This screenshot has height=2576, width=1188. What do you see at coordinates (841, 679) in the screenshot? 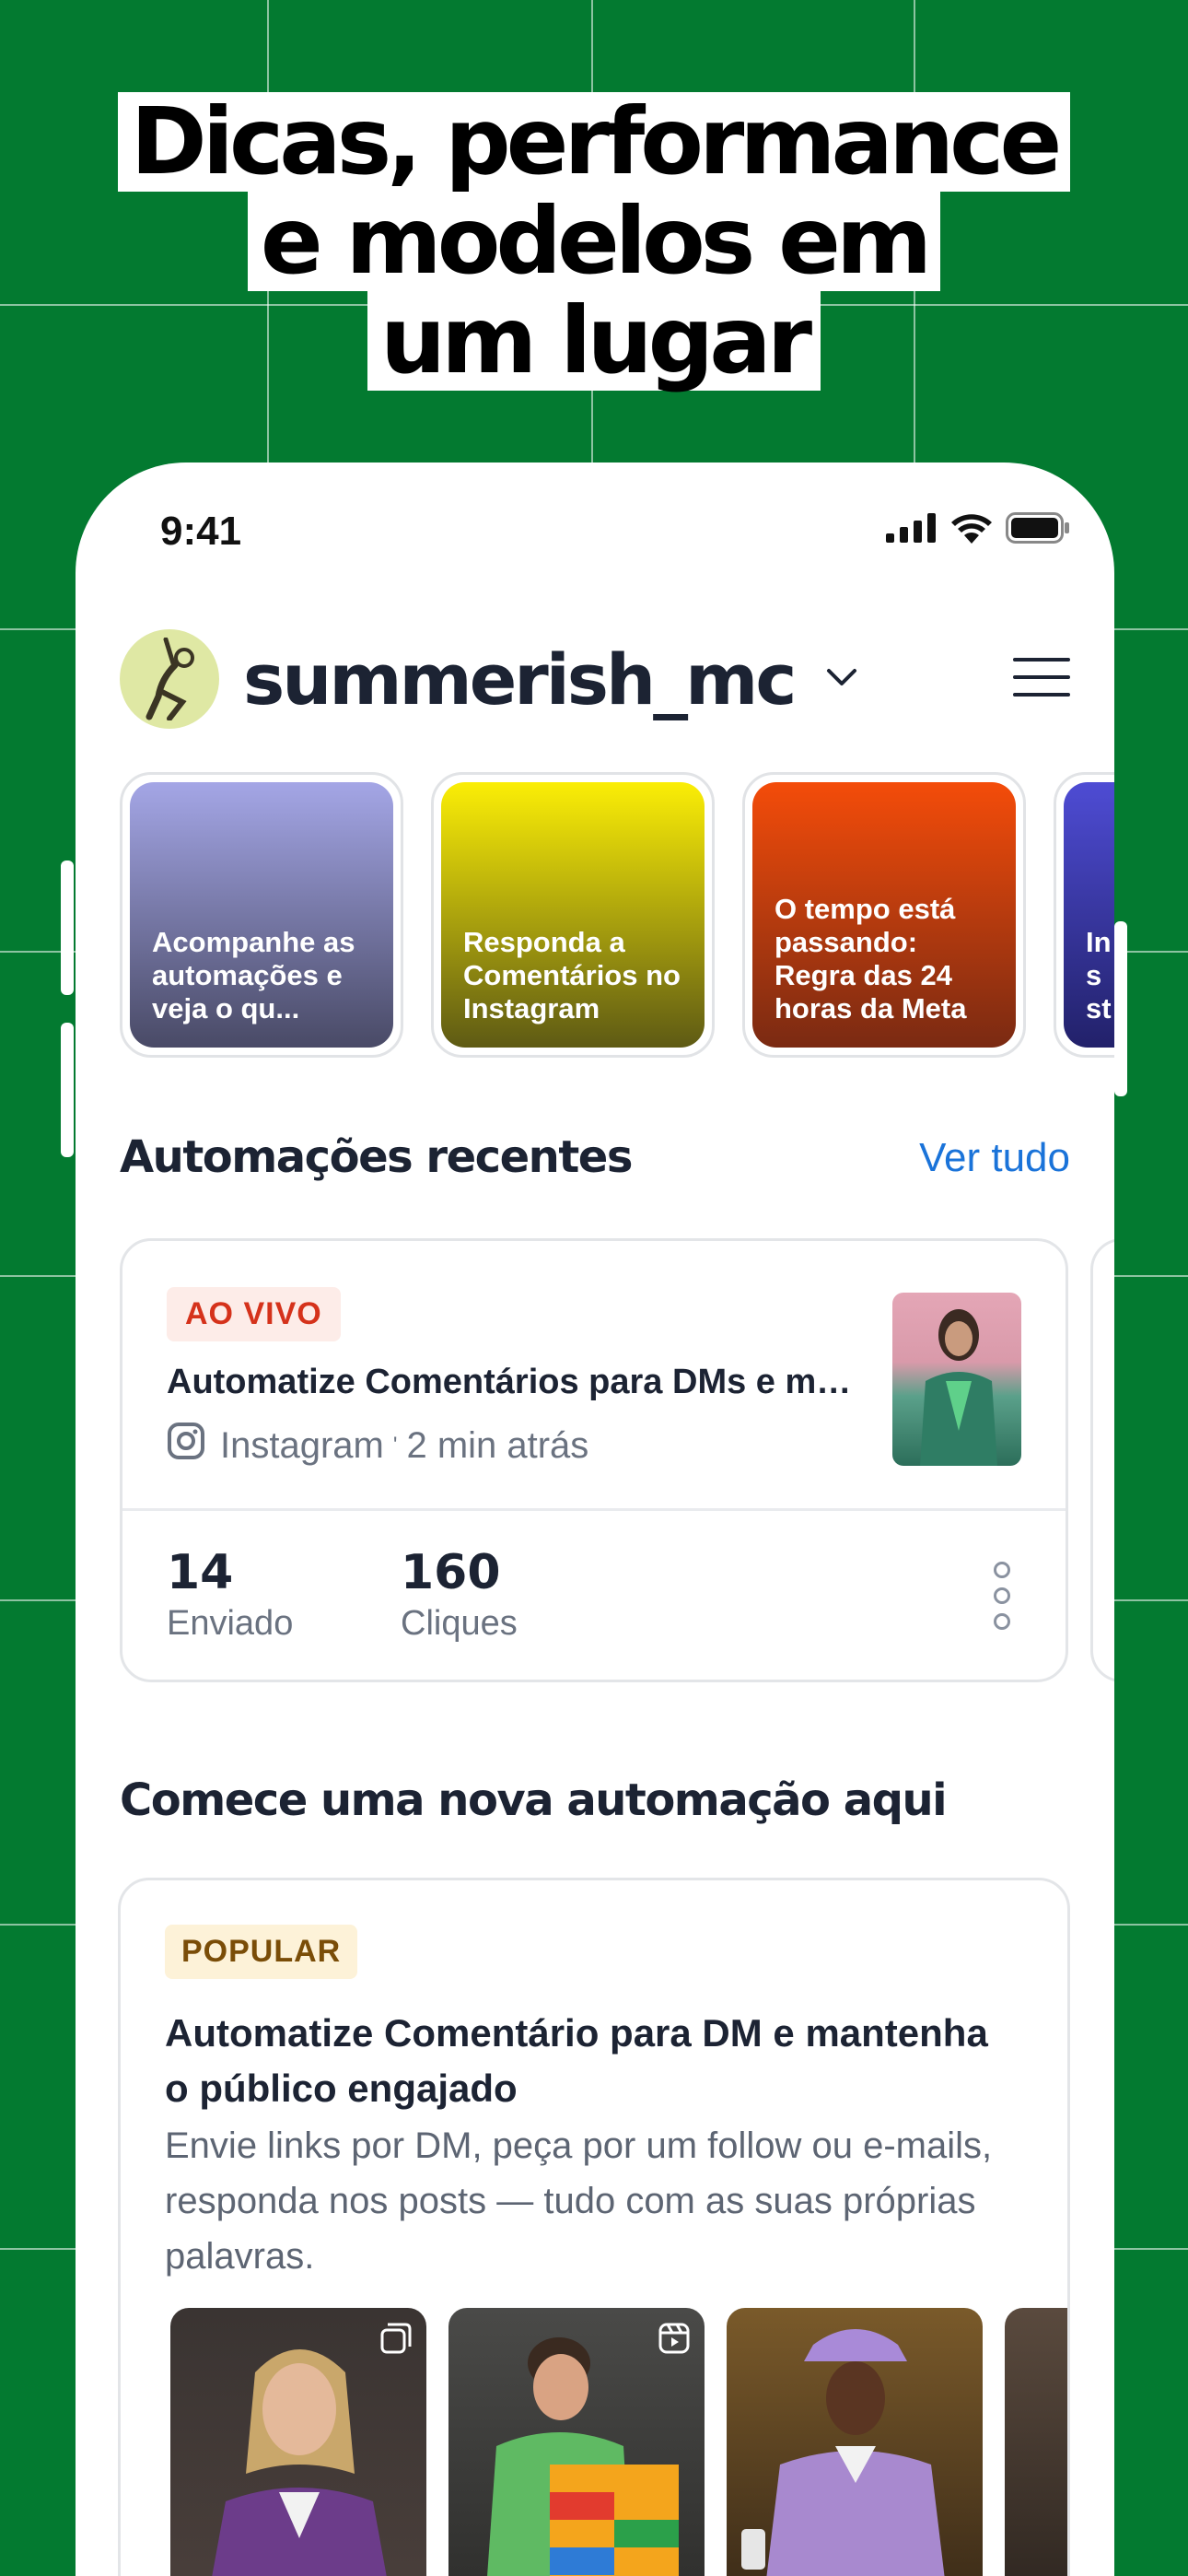
I see `chevron-down-icon` at bounding box center [841, 679].